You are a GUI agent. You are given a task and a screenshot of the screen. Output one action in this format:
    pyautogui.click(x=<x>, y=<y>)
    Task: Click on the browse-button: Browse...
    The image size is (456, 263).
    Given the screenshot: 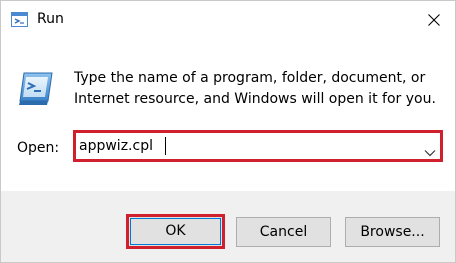 What is the action you would take?
    pyautogui.click(x=392, y=232)
    